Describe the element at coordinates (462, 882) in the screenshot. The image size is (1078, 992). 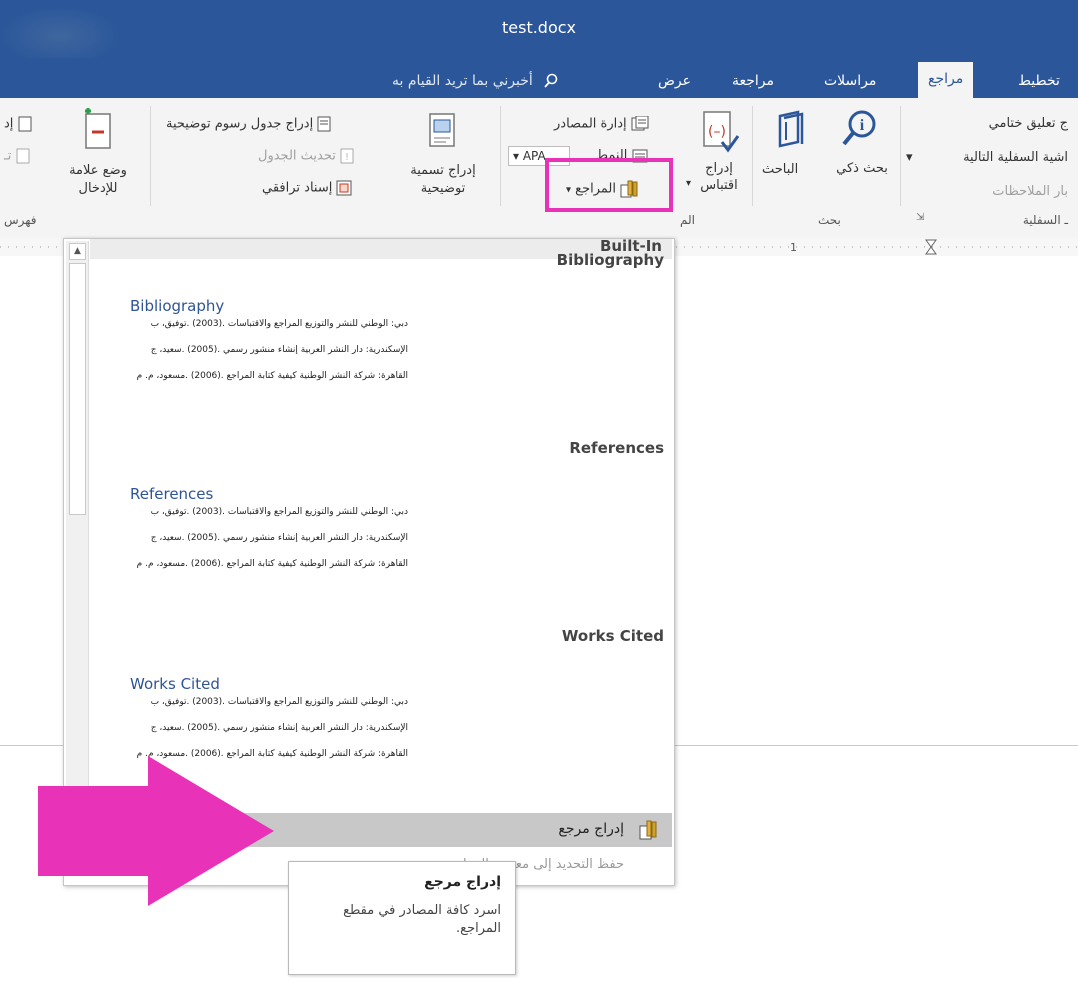
I see `tooltip-title: إدراج مرجع` at that location.